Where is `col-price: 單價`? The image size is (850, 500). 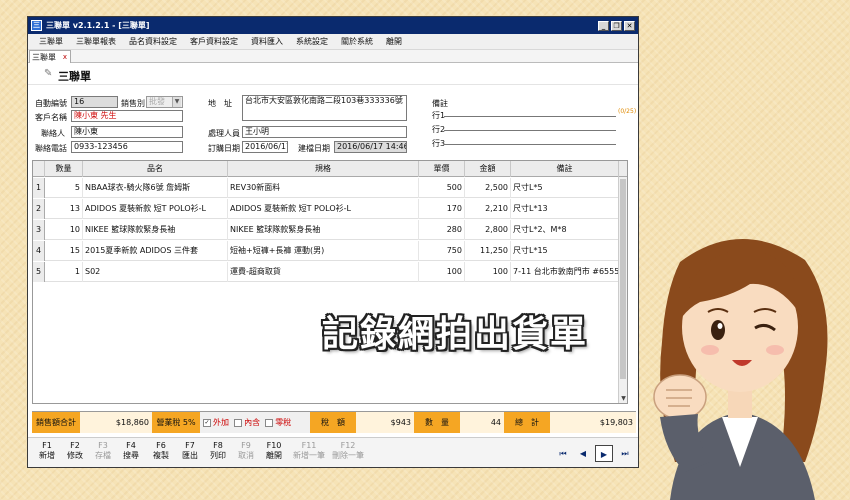 col-price: 單價 is located at coordinates (442, 169).